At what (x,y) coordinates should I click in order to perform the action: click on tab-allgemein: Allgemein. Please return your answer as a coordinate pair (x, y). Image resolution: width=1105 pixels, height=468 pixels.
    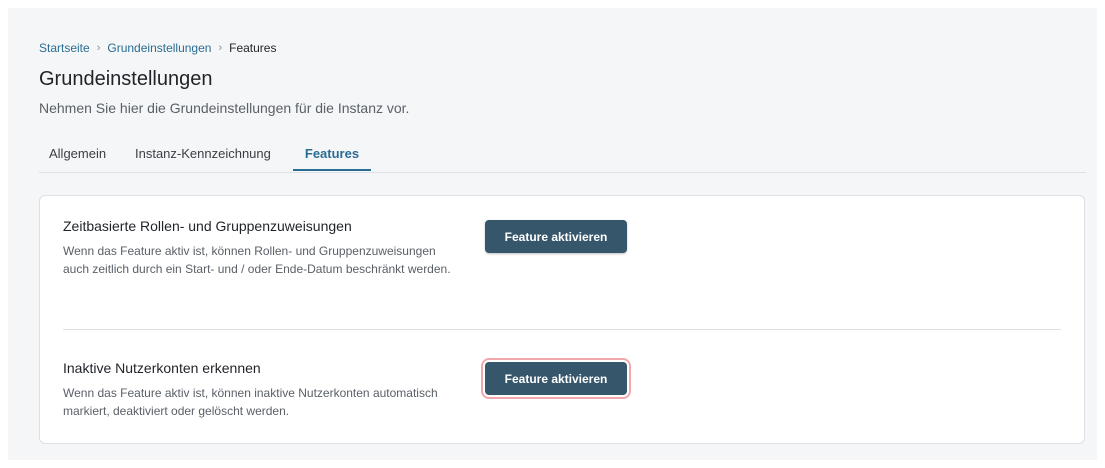
    Looking at the image, I should click on (77, 157).